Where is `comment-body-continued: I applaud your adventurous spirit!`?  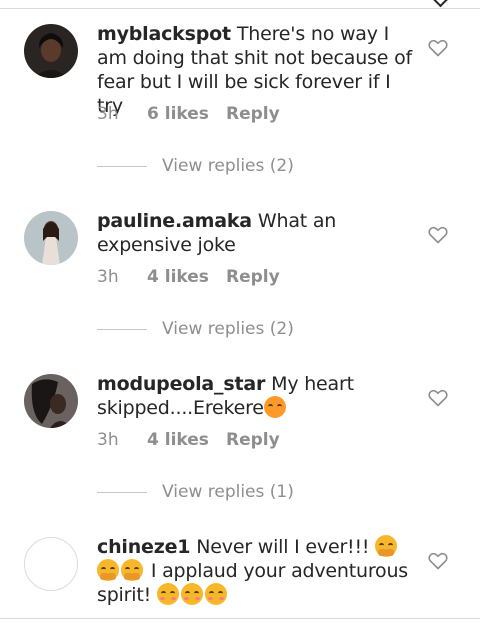
comment-body-continued: I applaud your adventurous spirit! is located at coordinates (253, 583).